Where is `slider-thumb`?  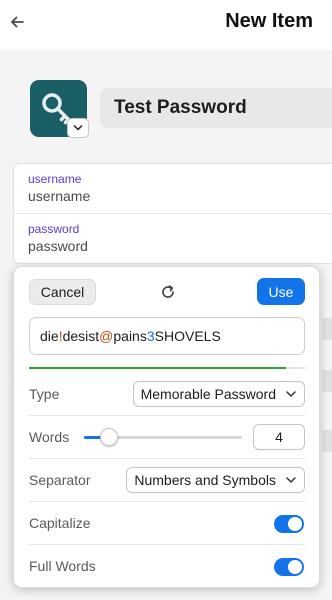
slider-thumb is located at coordinates (108, 437).